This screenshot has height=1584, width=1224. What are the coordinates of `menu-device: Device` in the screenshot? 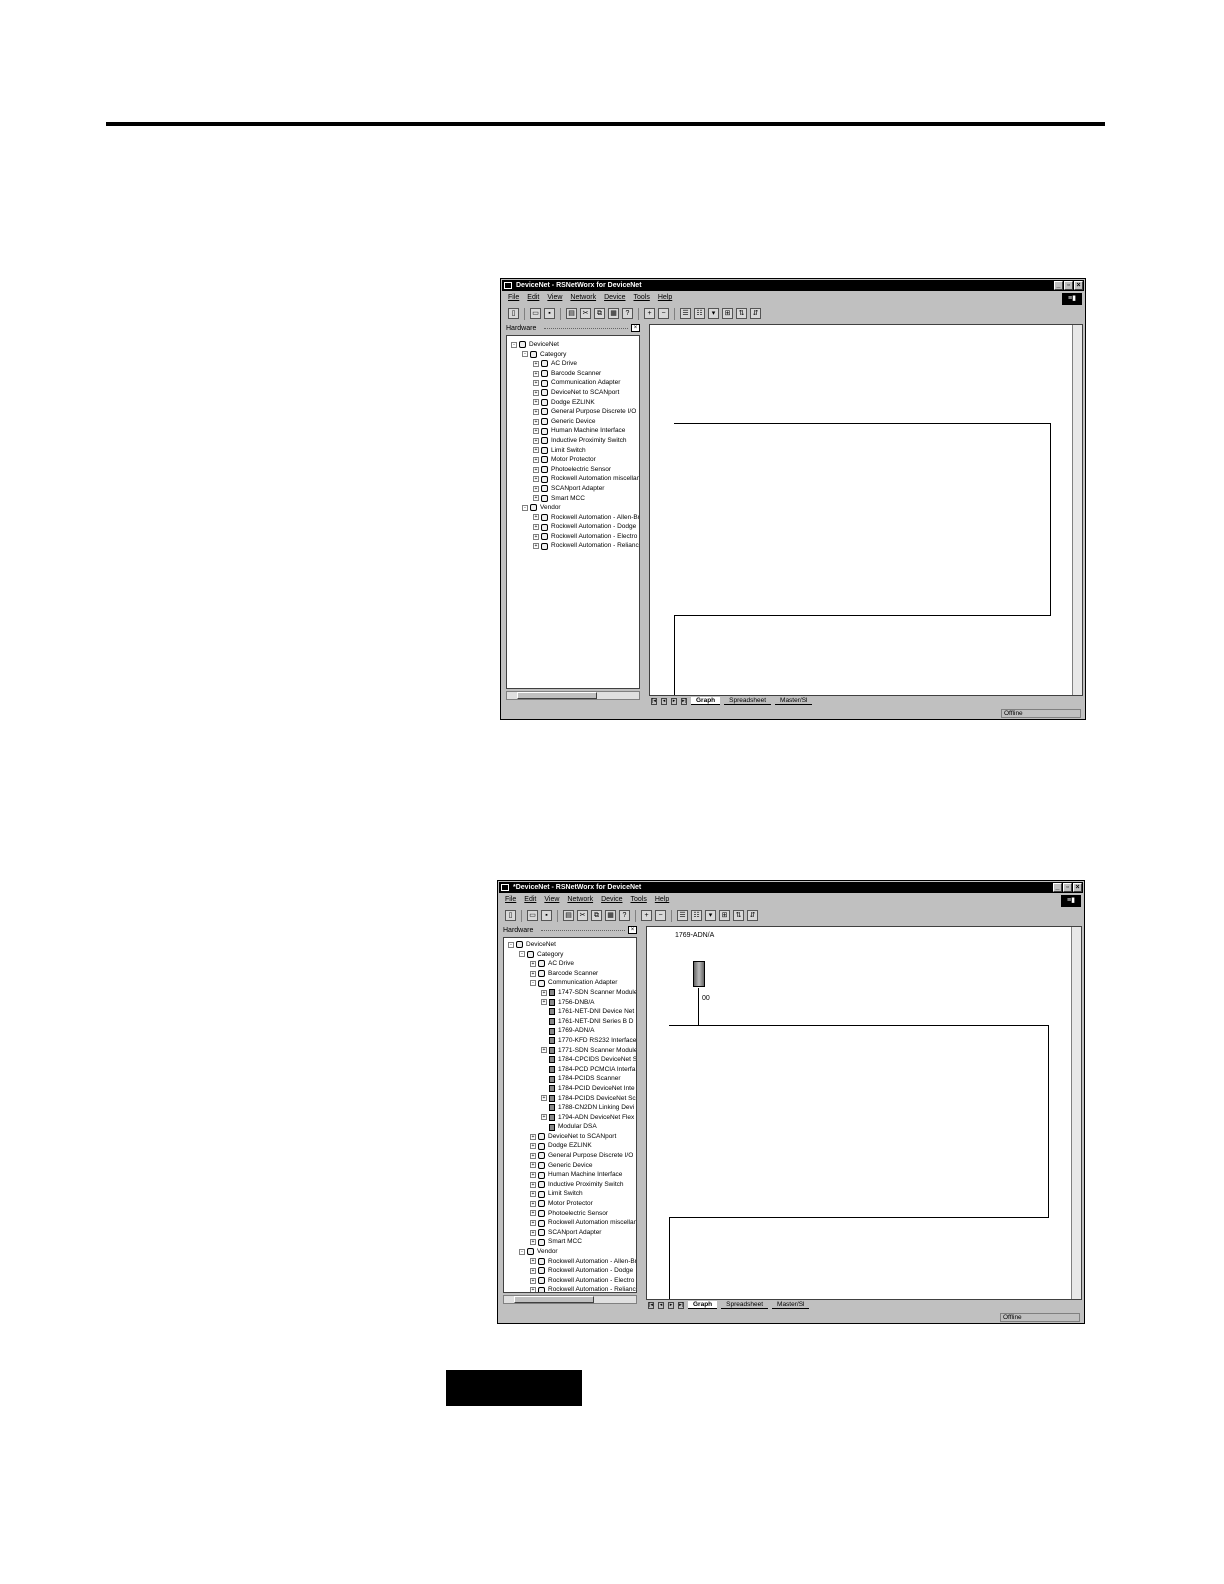 It's located at (614, 298).